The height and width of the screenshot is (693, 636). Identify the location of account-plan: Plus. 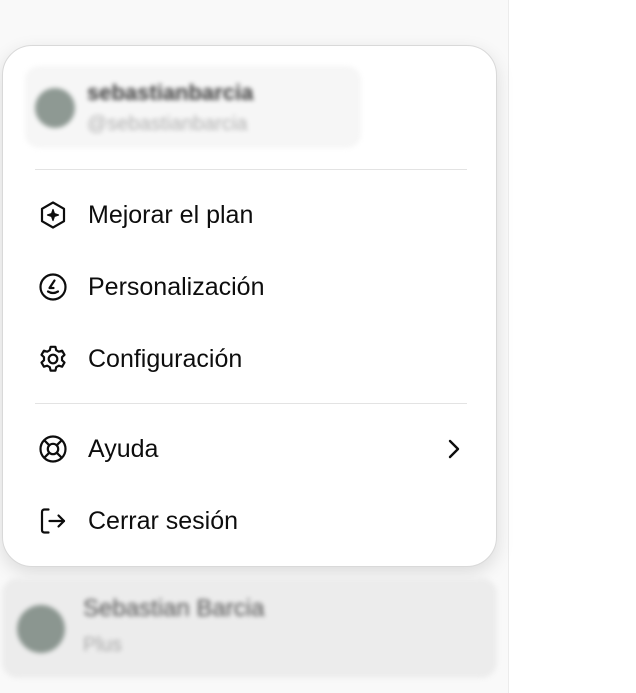
(102, 645).